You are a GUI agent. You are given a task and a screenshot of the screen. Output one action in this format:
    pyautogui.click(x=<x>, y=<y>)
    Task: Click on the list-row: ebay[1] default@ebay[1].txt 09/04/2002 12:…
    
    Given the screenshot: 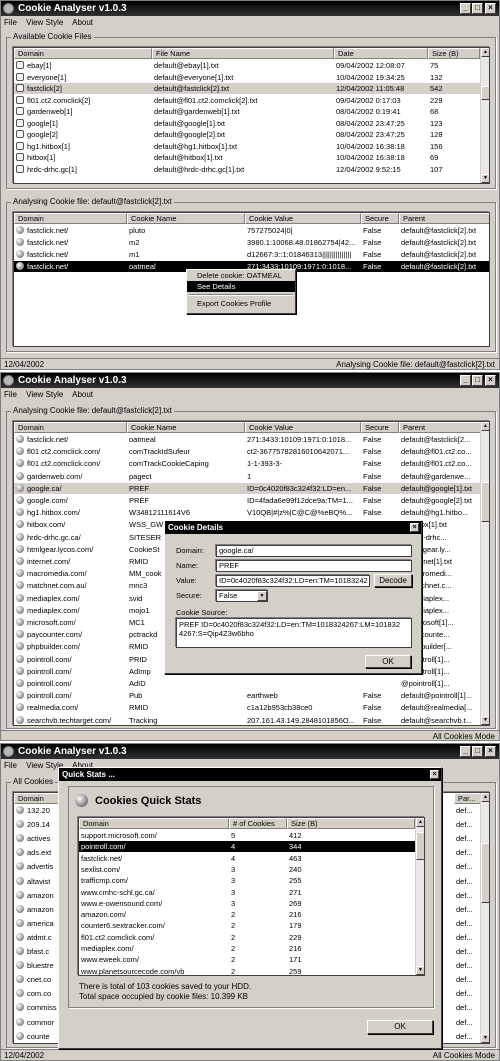 What is the action you would take?
    pyautogui.click(x=248, y=65)
    